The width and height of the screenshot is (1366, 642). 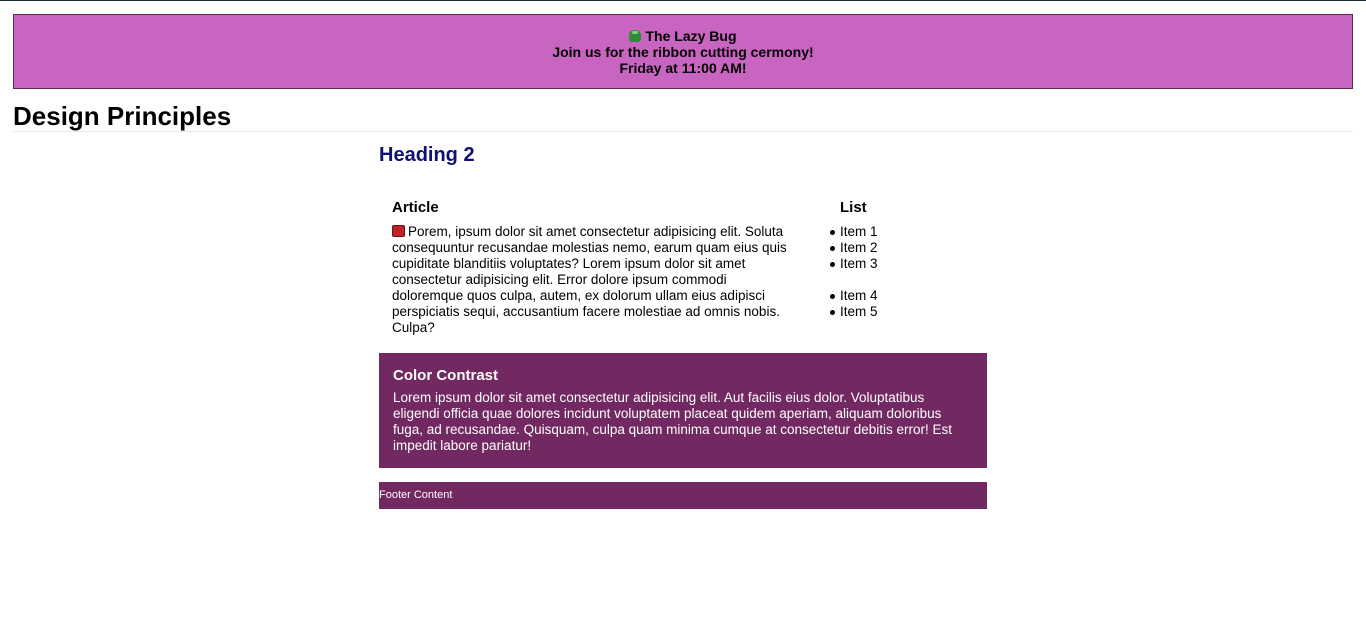 I want to click on top-border, so click(x=683, y=0).